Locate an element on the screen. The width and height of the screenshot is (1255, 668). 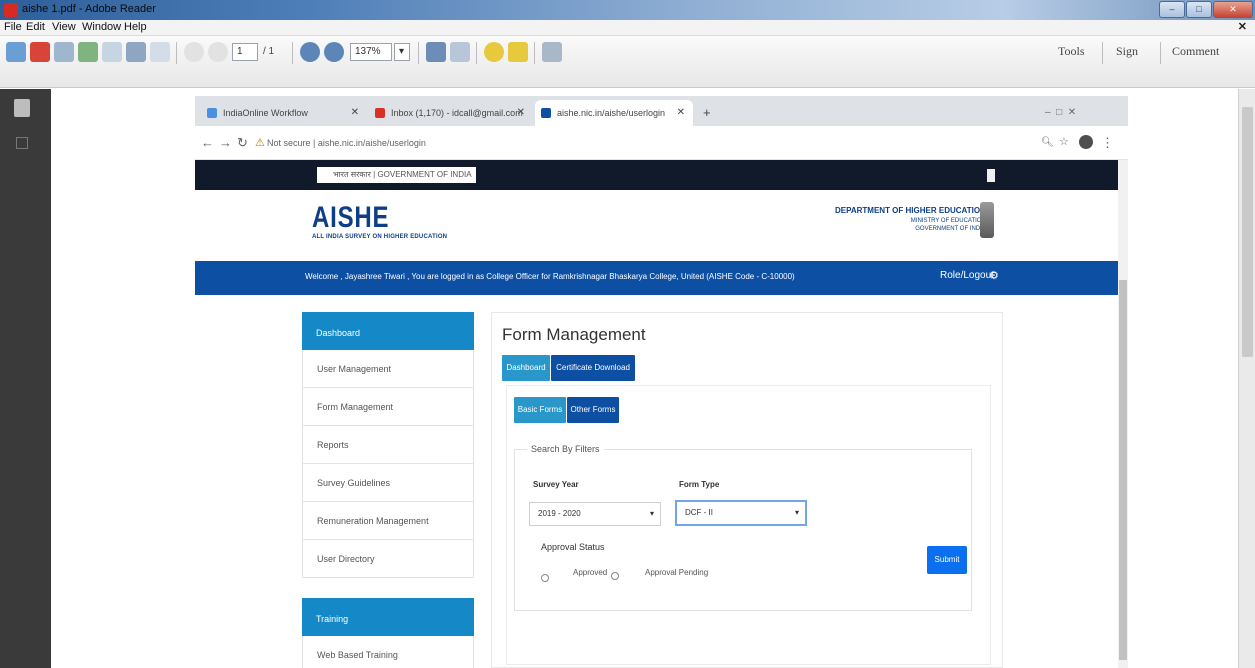
save-icon is located at coordinates (112, 52).